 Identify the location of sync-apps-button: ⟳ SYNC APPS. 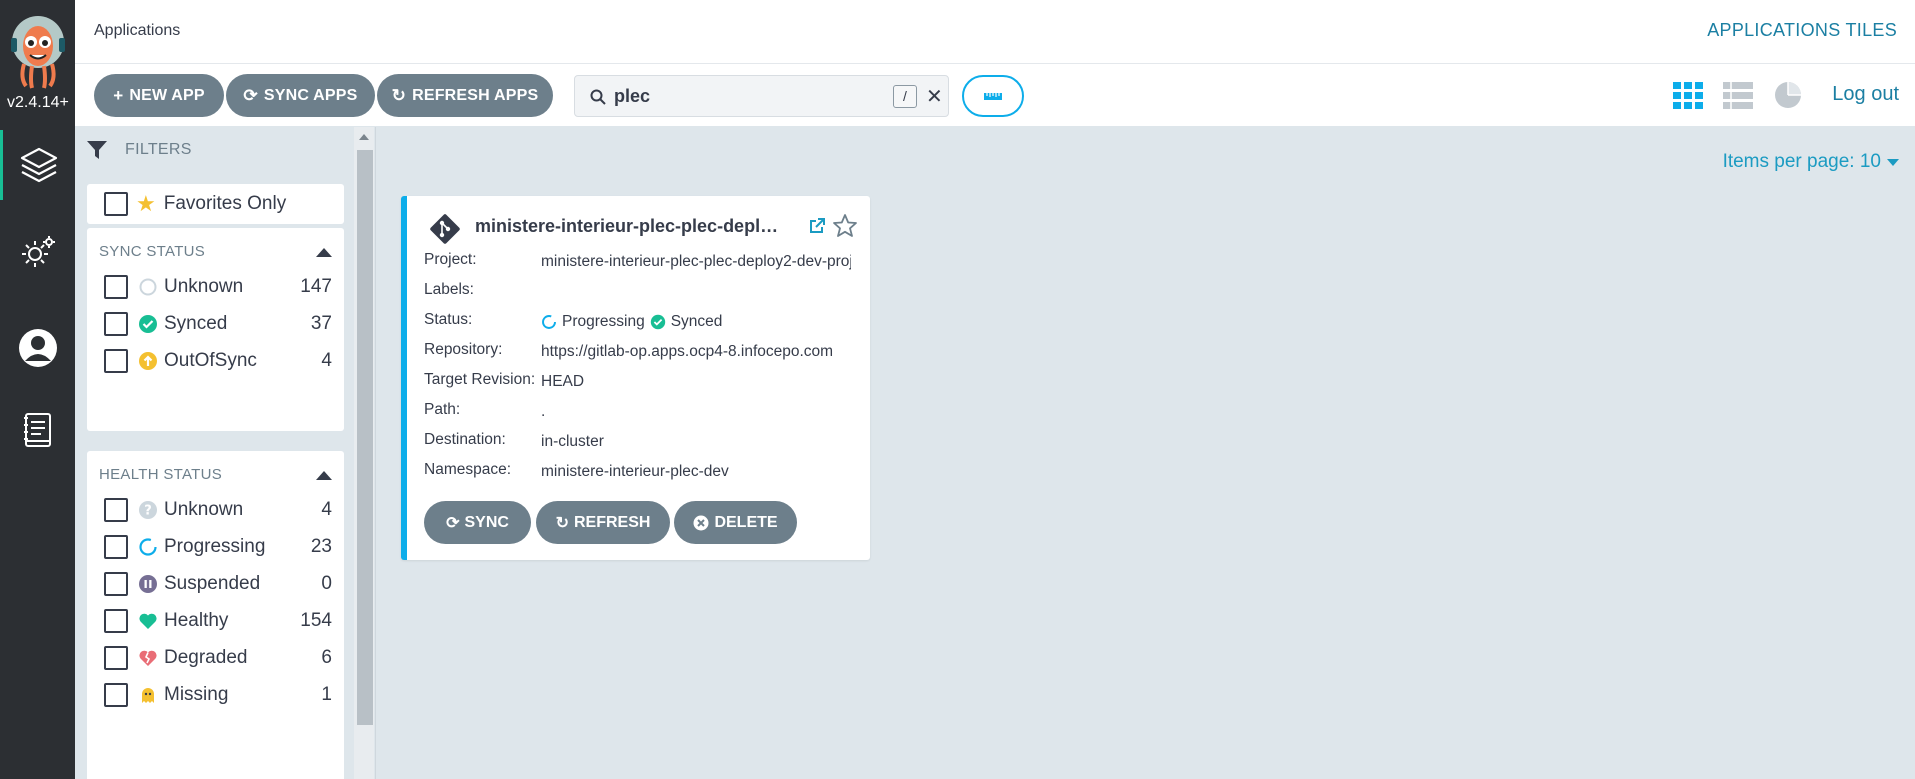
(300, 95).